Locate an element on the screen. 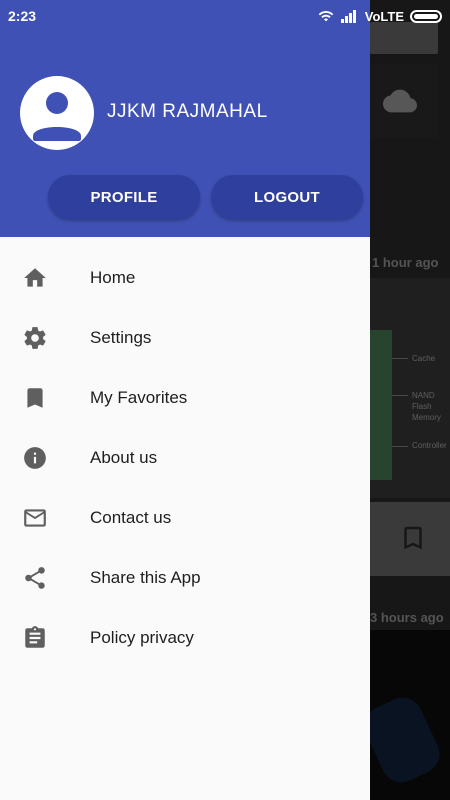  clipboard-icon is located at coordinates (35, 638).